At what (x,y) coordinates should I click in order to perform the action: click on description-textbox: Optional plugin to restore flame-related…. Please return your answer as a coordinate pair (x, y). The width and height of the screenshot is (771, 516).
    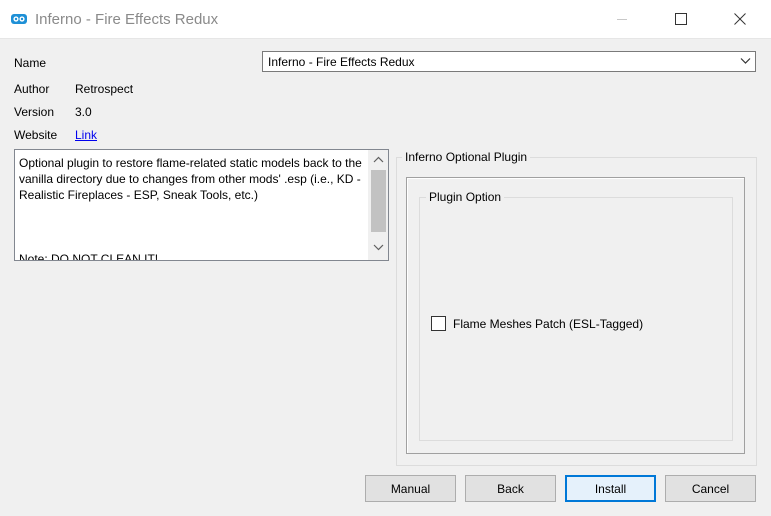
    Looking at the image, I should click on (201, 205).